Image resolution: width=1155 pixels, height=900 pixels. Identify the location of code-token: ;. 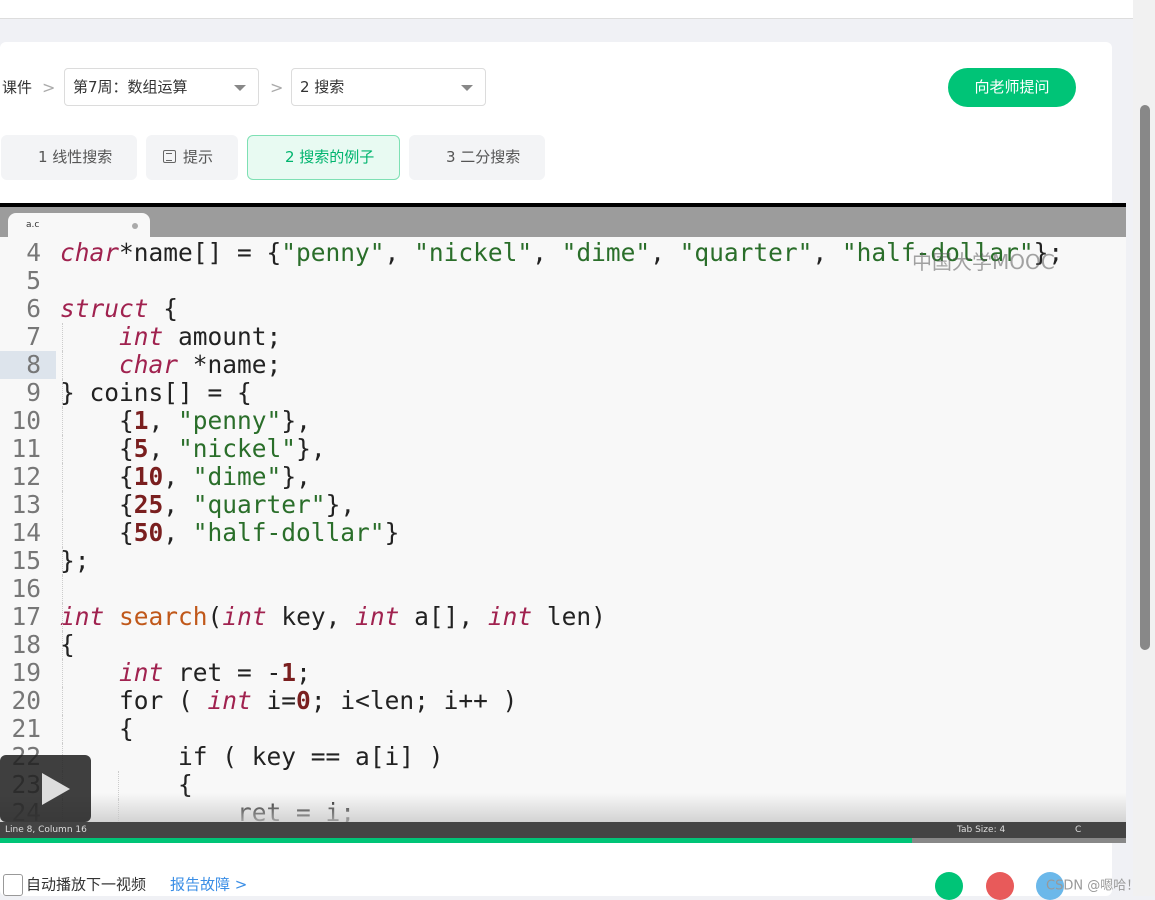
(303, 672).